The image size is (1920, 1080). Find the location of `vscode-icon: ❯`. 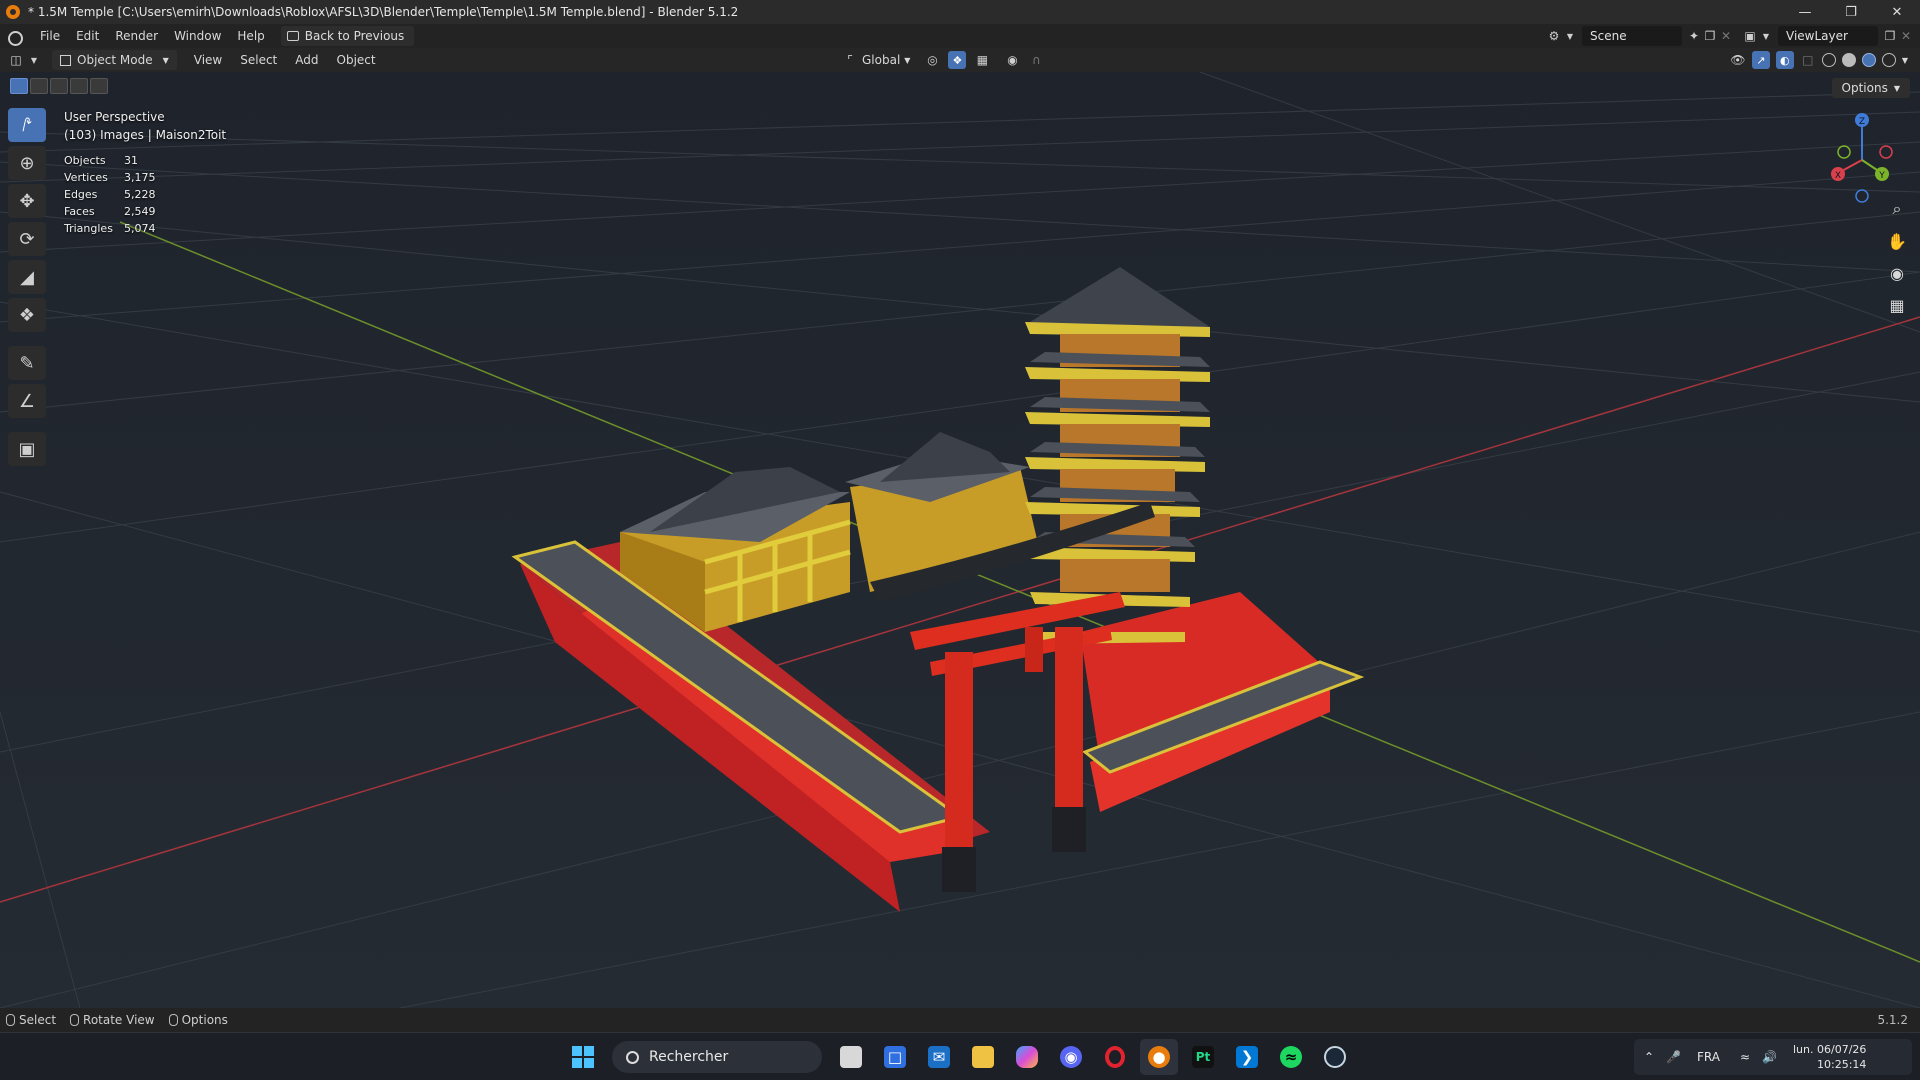

vscode-icon: ❯ is located at coordinates (1247, 1057).